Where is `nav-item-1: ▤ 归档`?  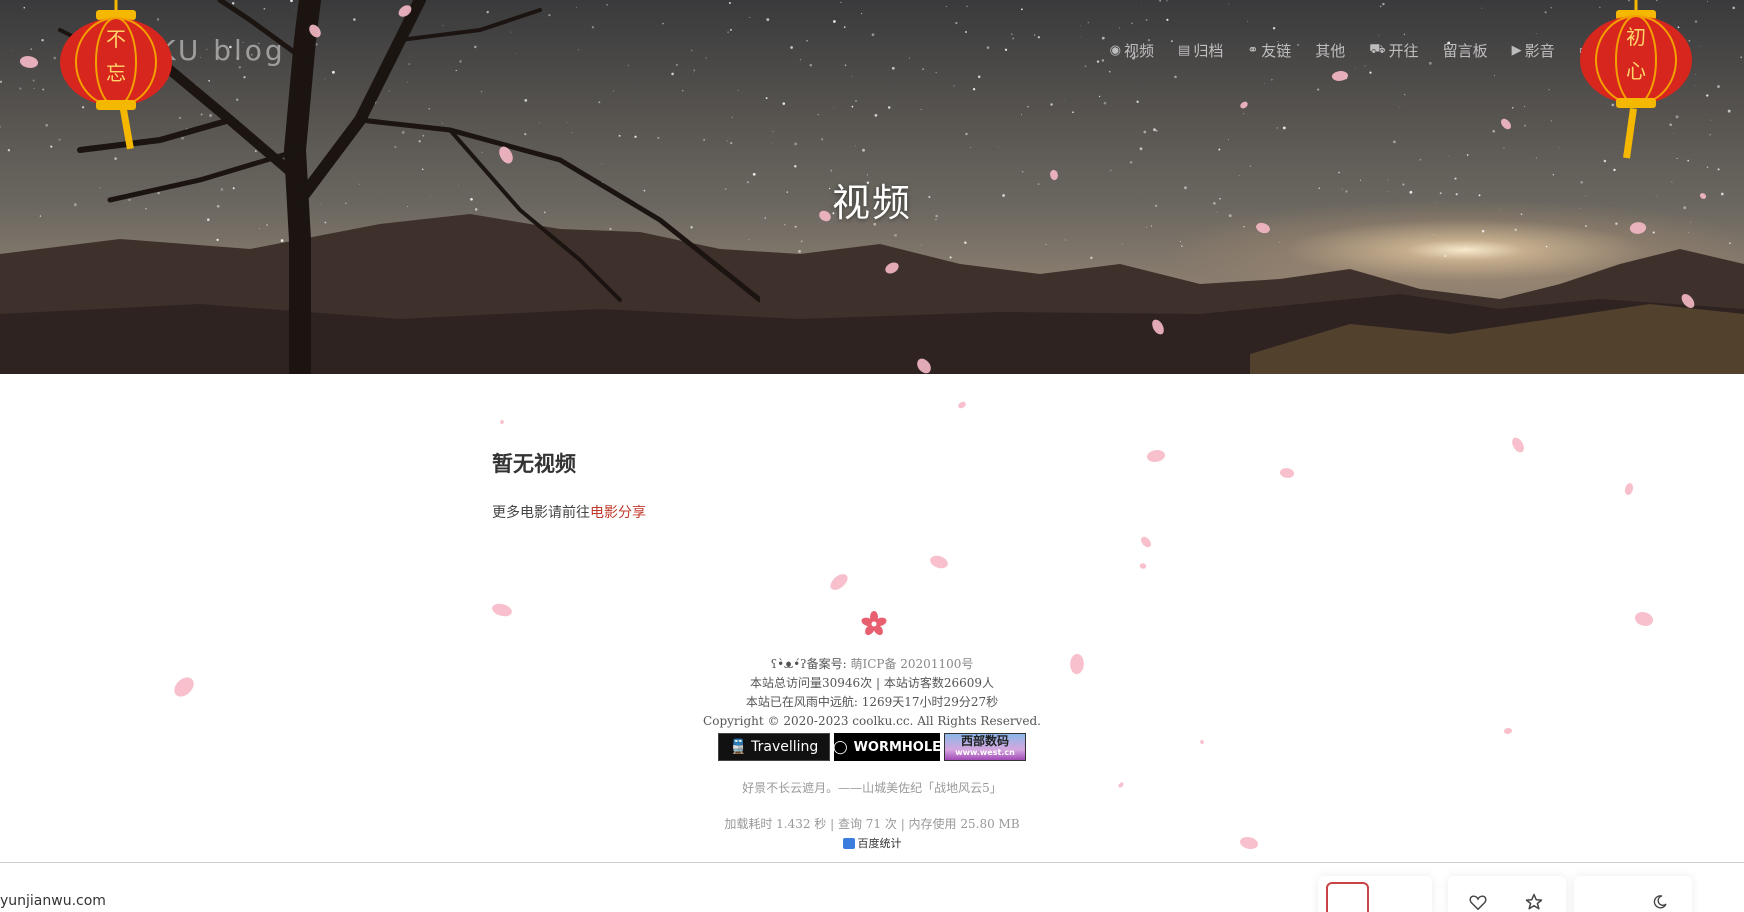 nav-item-1: ▤ 归档 is located at coordinates (1200, 50).